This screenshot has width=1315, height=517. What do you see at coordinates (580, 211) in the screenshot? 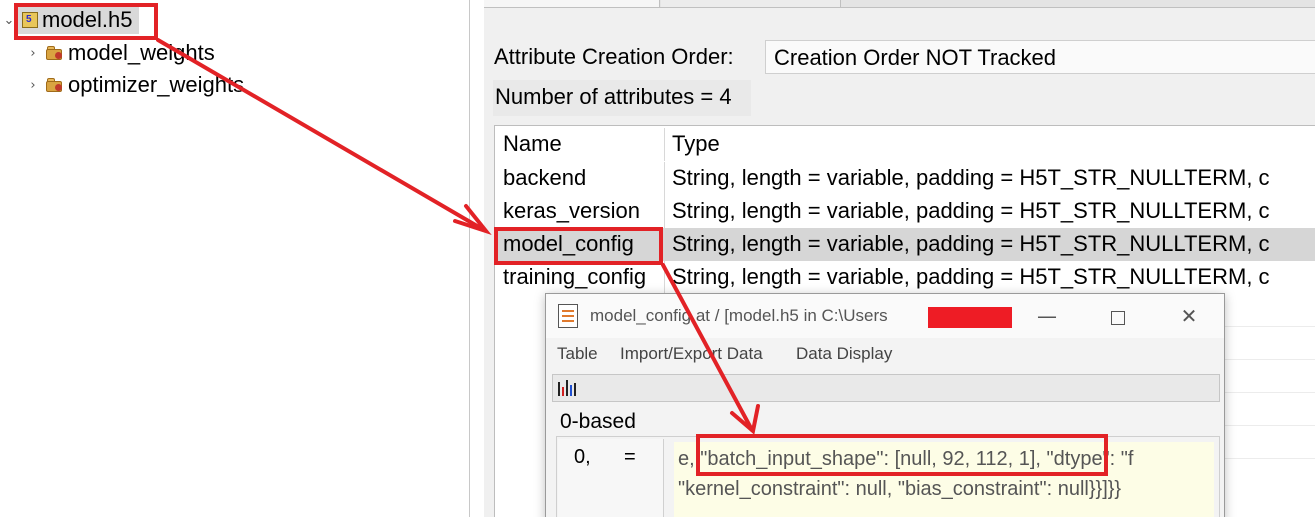
I see `attr-name-cell: keras_version` at bounding box center [580, 211].